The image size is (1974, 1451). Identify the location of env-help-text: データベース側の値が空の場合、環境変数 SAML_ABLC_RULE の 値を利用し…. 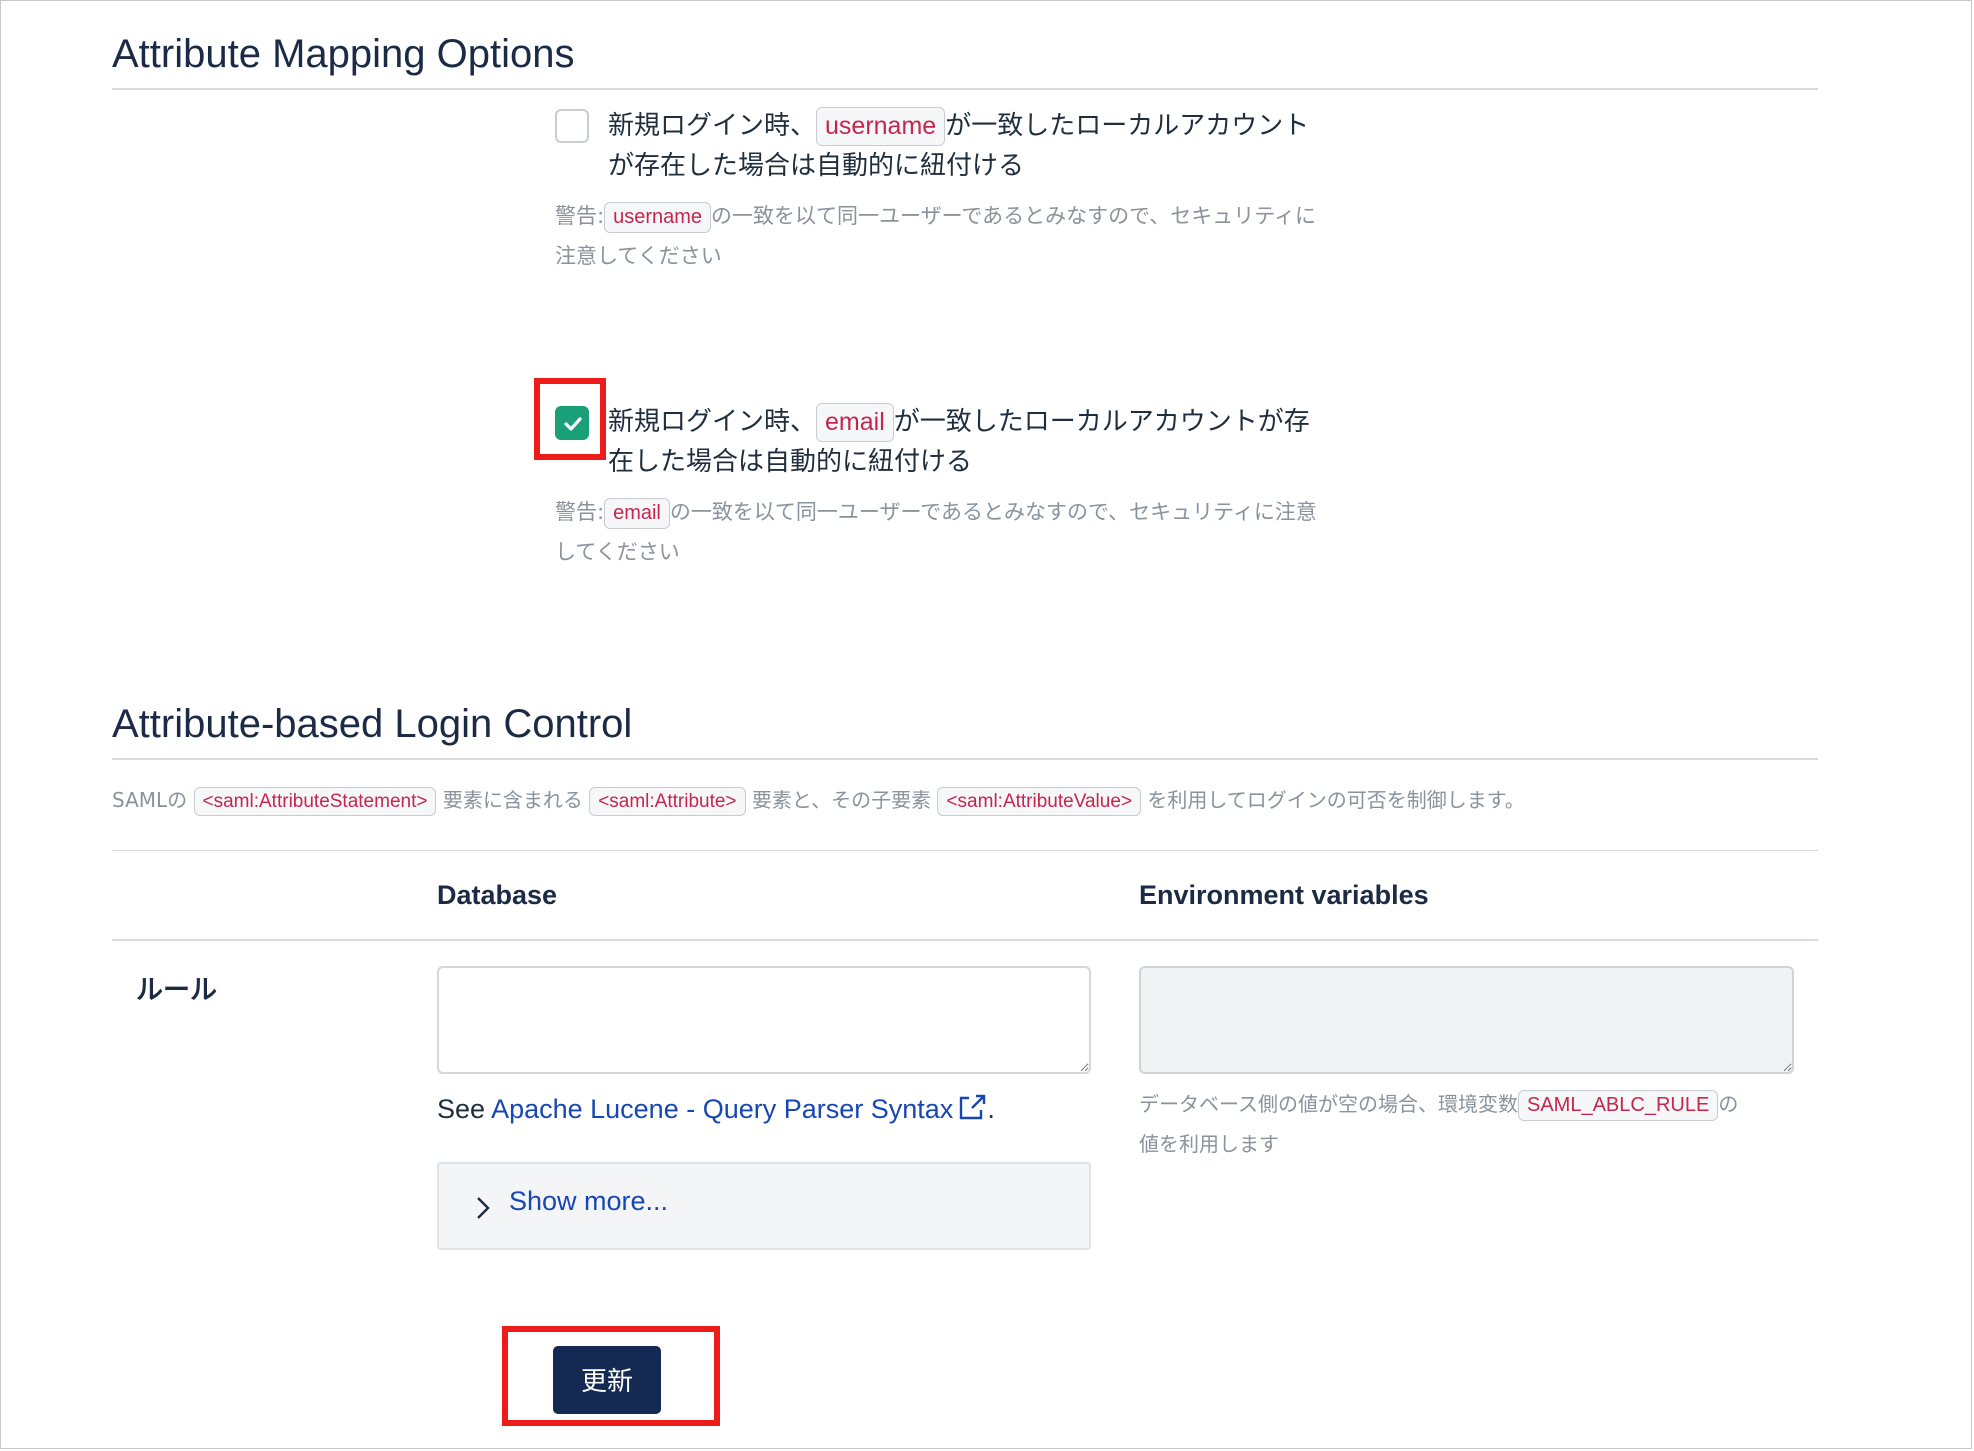
(1479, 1124).